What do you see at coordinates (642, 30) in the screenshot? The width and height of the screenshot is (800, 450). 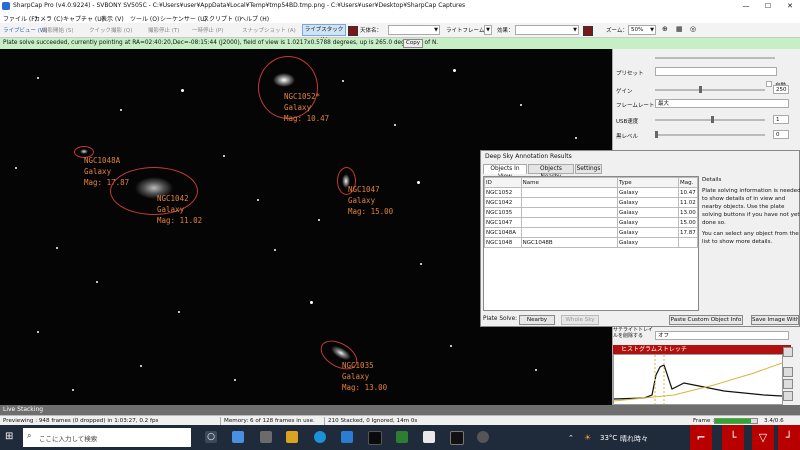 I see `zoom-select: 50% ▼` at bounding box center [642, 30].